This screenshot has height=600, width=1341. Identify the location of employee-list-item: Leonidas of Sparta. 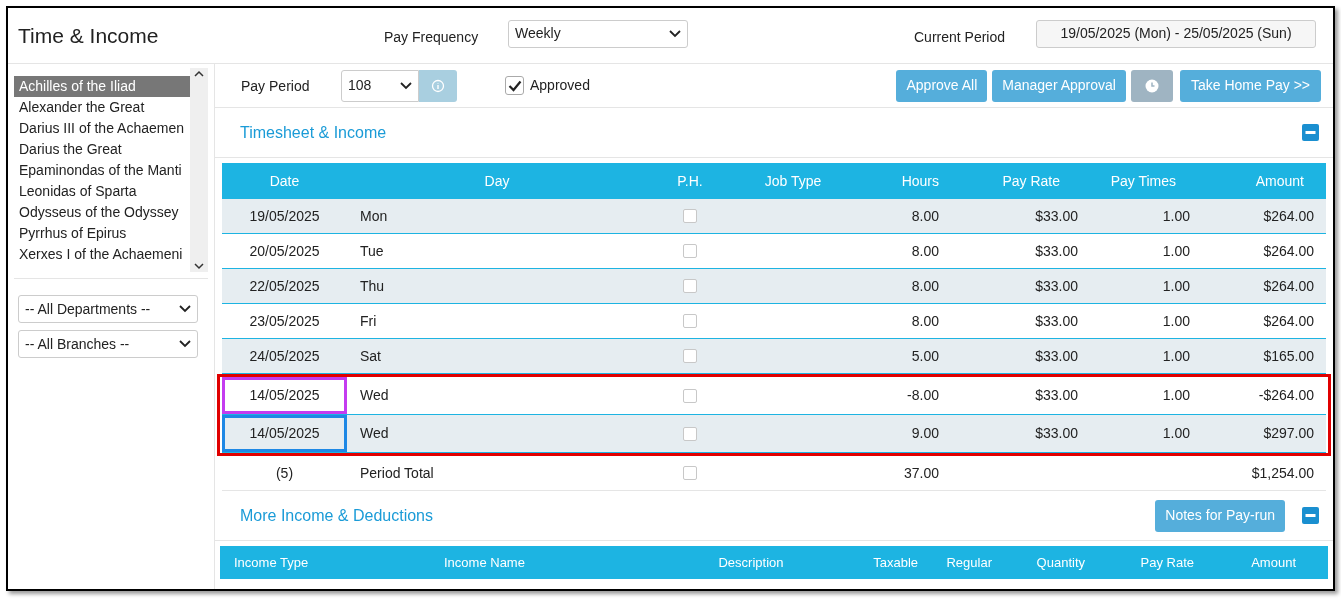
(102, 191).